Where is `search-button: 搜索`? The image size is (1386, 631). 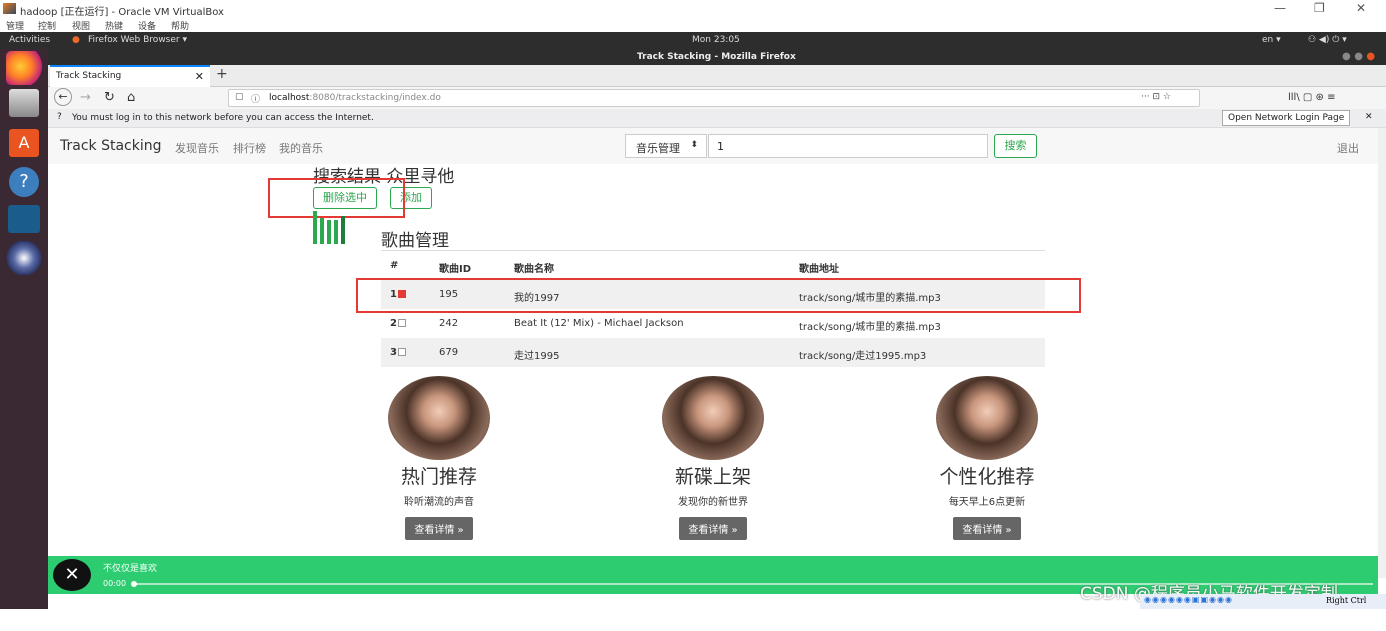
search-button: 搜索 is located at coordinates (1015, 146).